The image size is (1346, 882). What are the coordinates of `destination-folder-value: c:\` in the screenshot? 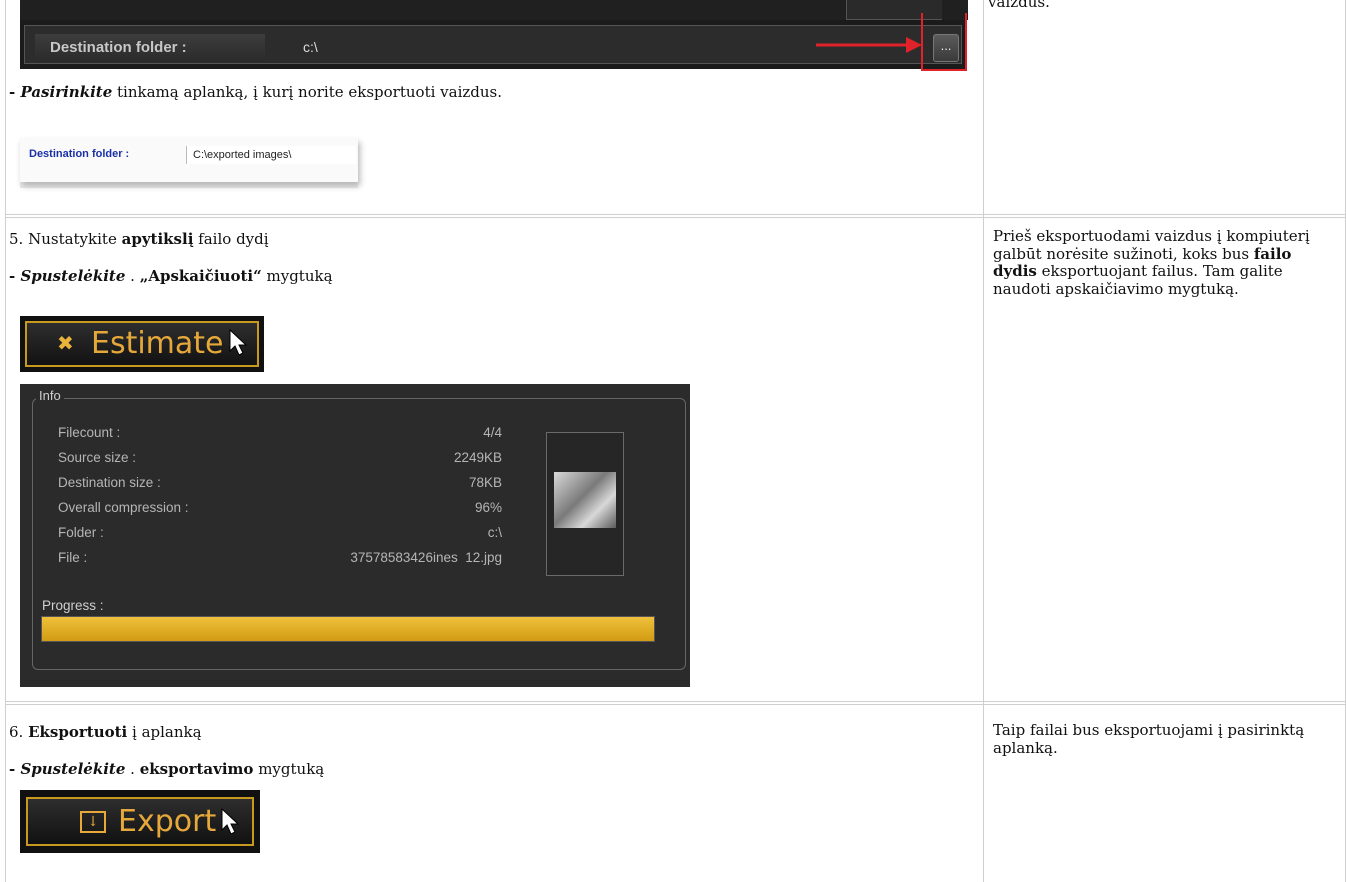 It's located at (310, 47).